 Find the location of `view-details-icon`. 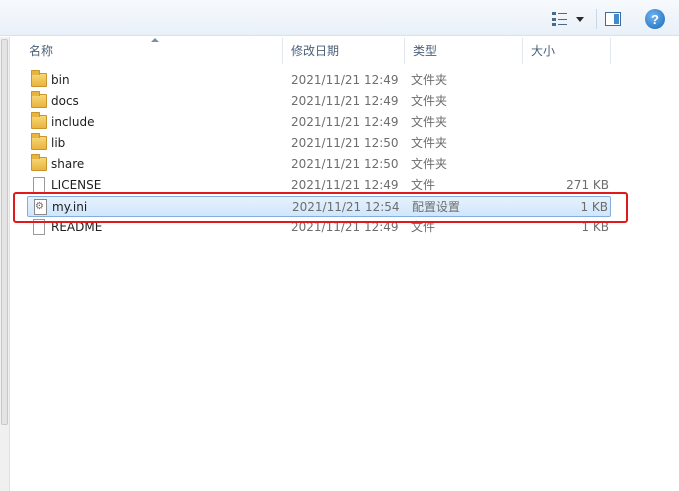

view-details-icon is located at coordinates (560, 19).